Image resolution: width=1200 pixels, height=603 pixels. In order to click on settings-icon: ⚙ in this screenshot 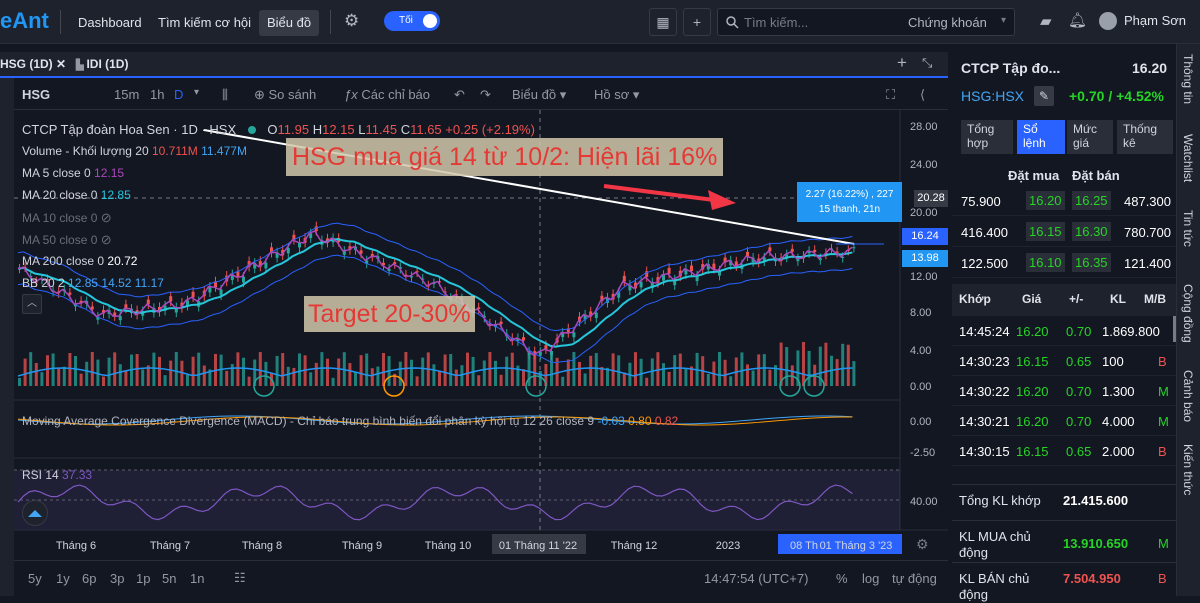, I will do `click(922, 544)`.